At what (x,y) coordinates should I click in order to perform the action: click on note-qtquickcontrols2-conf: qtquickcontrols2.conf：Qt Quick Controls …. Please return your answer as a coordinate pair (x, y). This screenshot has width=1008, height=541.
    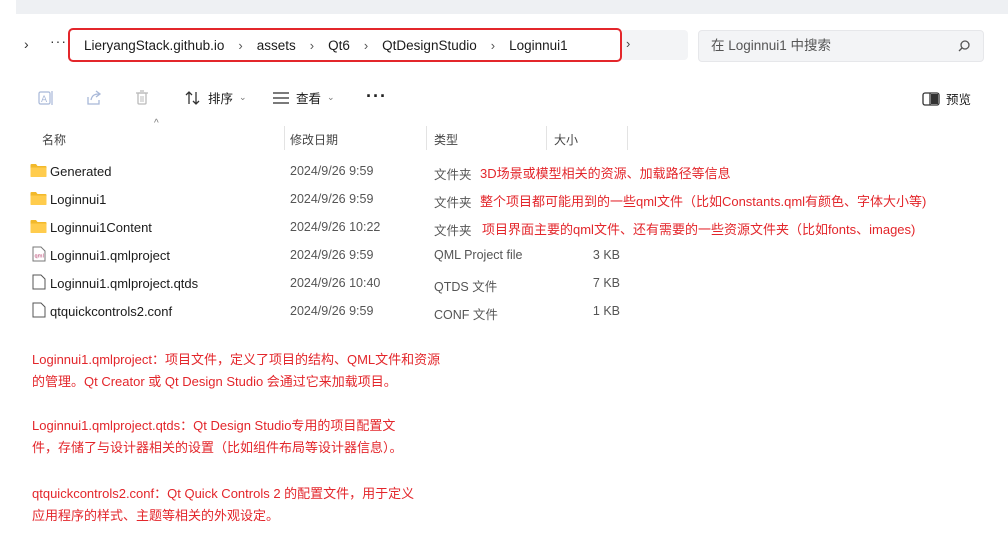
    Looking at the image, I should click on (223, 505).